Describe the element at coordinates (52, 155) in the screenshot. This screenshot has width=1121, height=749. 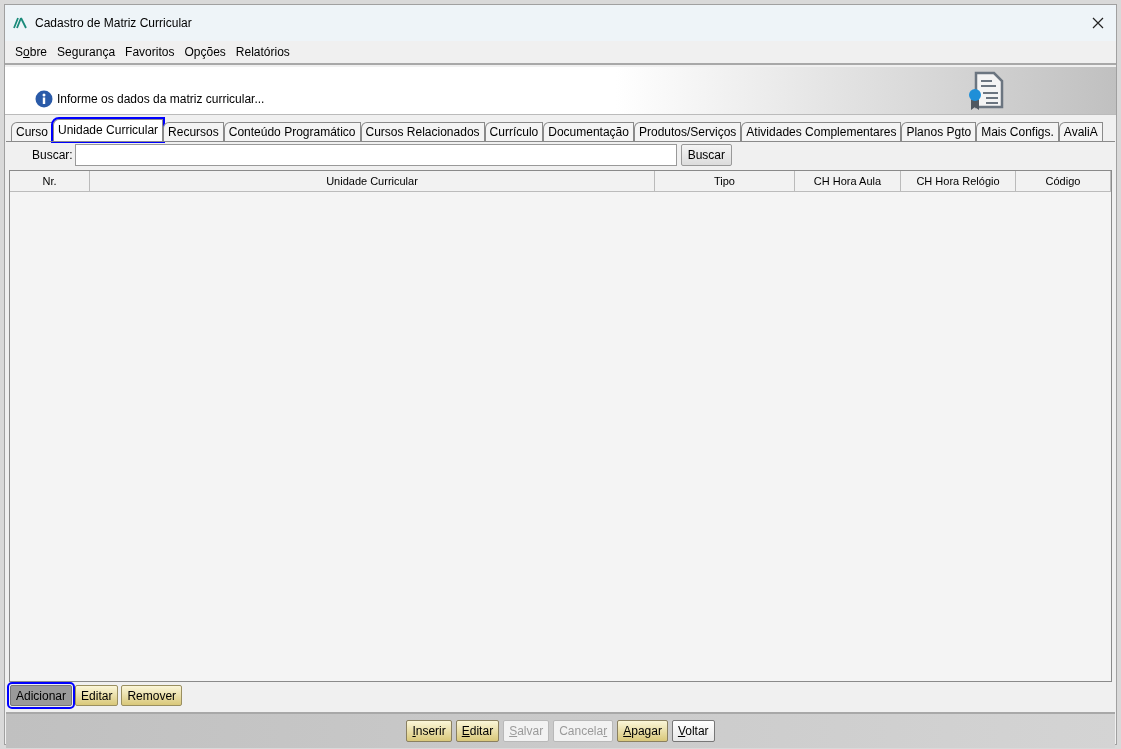
I see `search-label: Buscar:` at that location.